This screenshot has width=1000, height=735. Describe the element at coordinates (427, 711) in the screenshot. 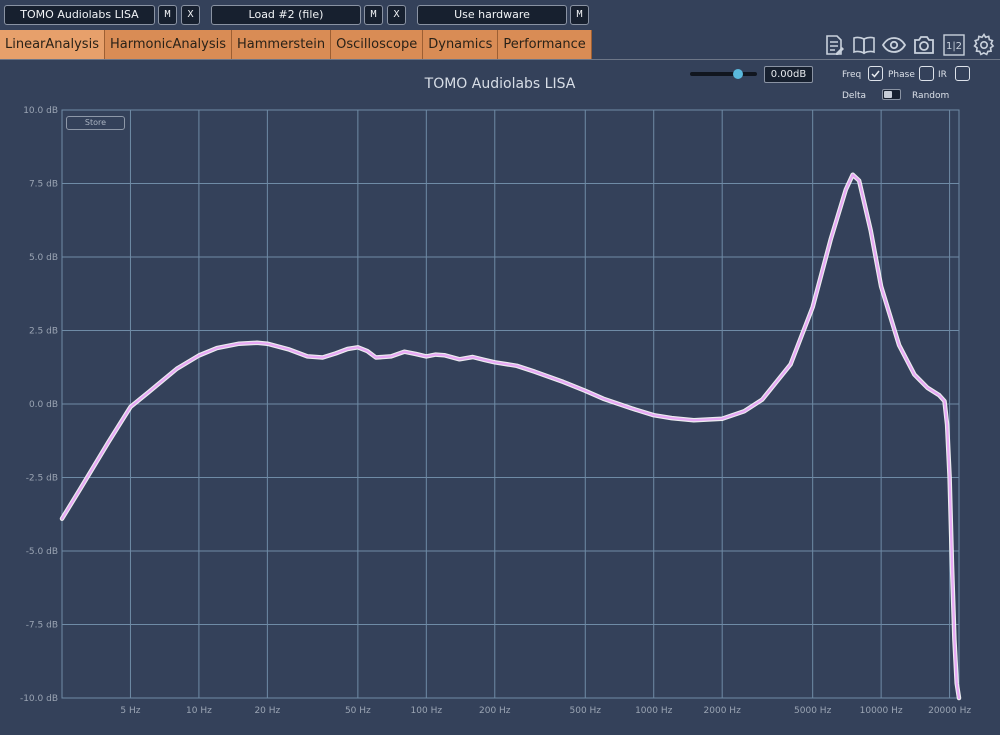

I see `x-tick-label: 100 Hz` at that location.